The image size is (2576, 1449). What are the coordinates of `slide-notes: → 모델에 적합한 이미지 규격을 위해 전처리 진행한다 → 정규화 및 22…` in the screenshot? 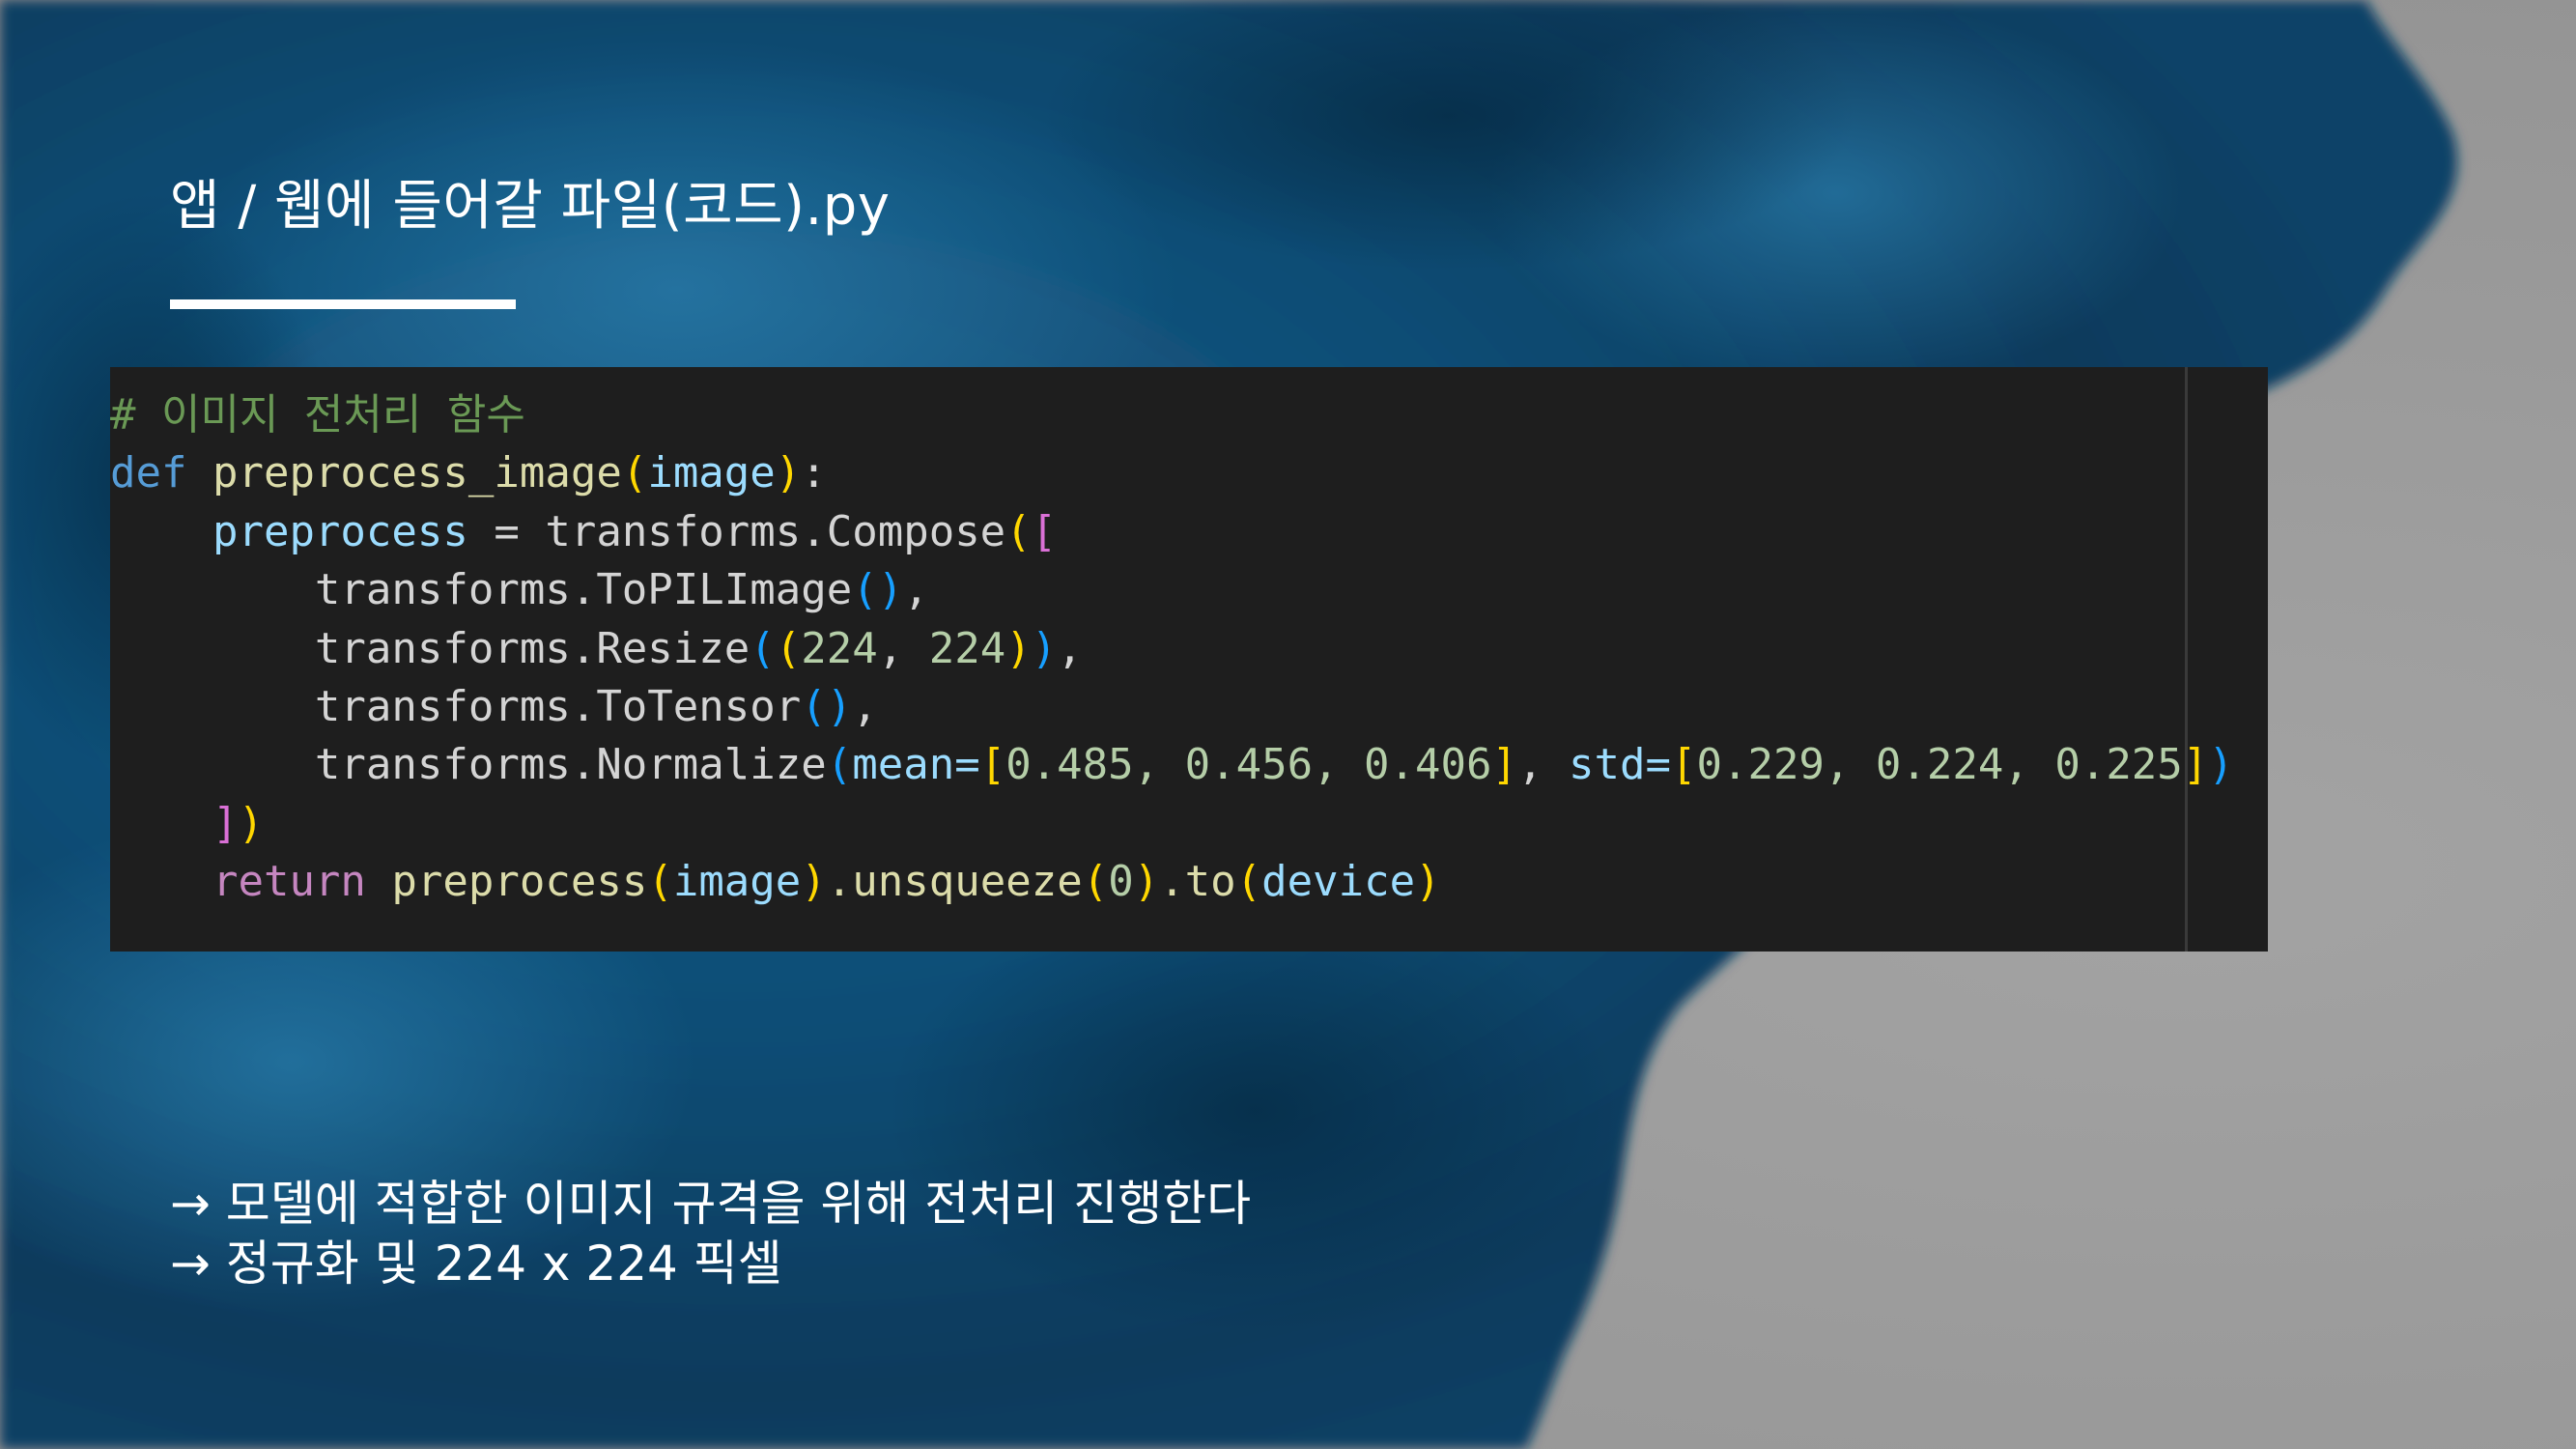 It's located at (710, 1233).